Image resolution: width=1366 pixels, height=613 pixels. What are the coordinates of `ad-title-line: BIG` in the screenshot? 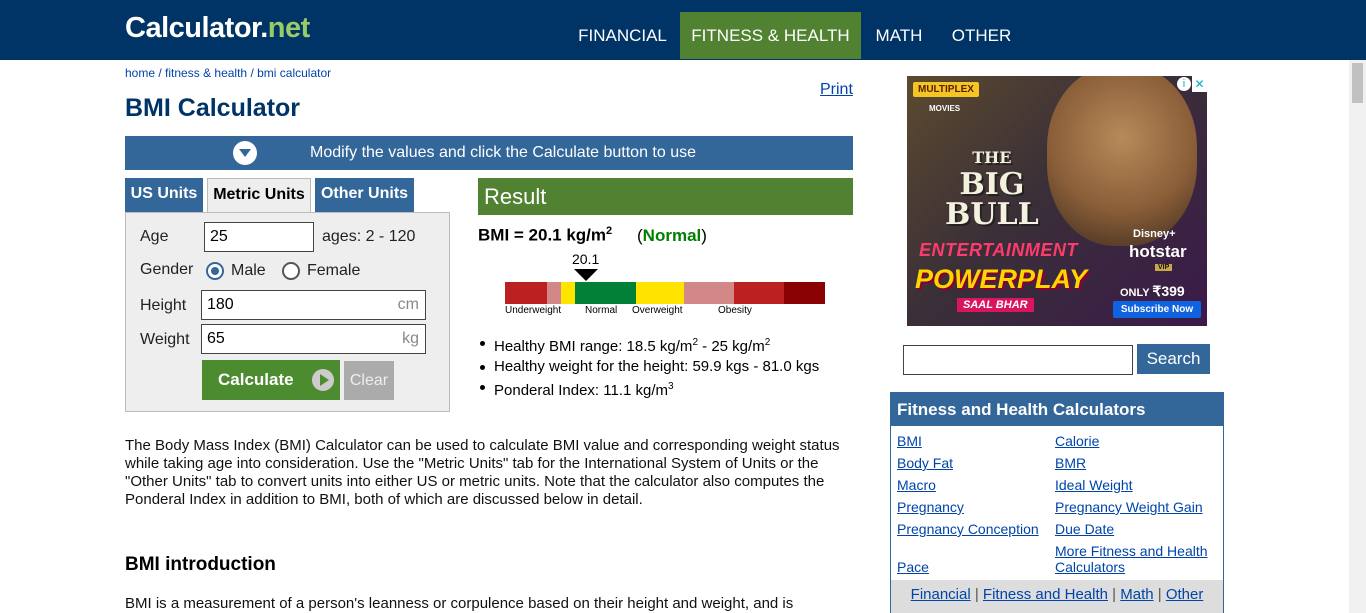 It's located at (992, 184).